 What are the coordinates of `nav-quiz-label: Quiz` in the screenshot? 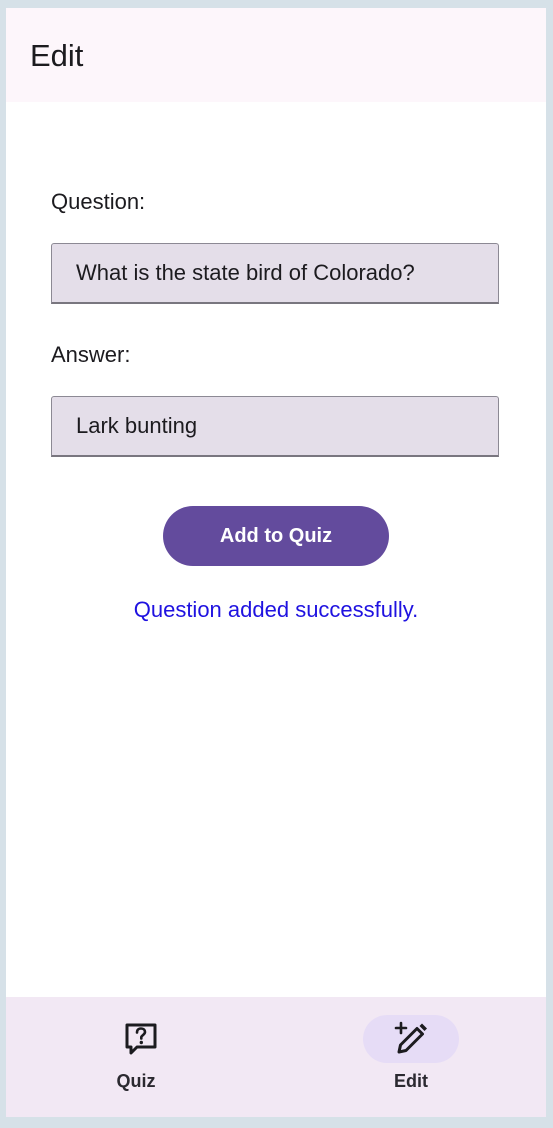 It's located at (136, 1081).